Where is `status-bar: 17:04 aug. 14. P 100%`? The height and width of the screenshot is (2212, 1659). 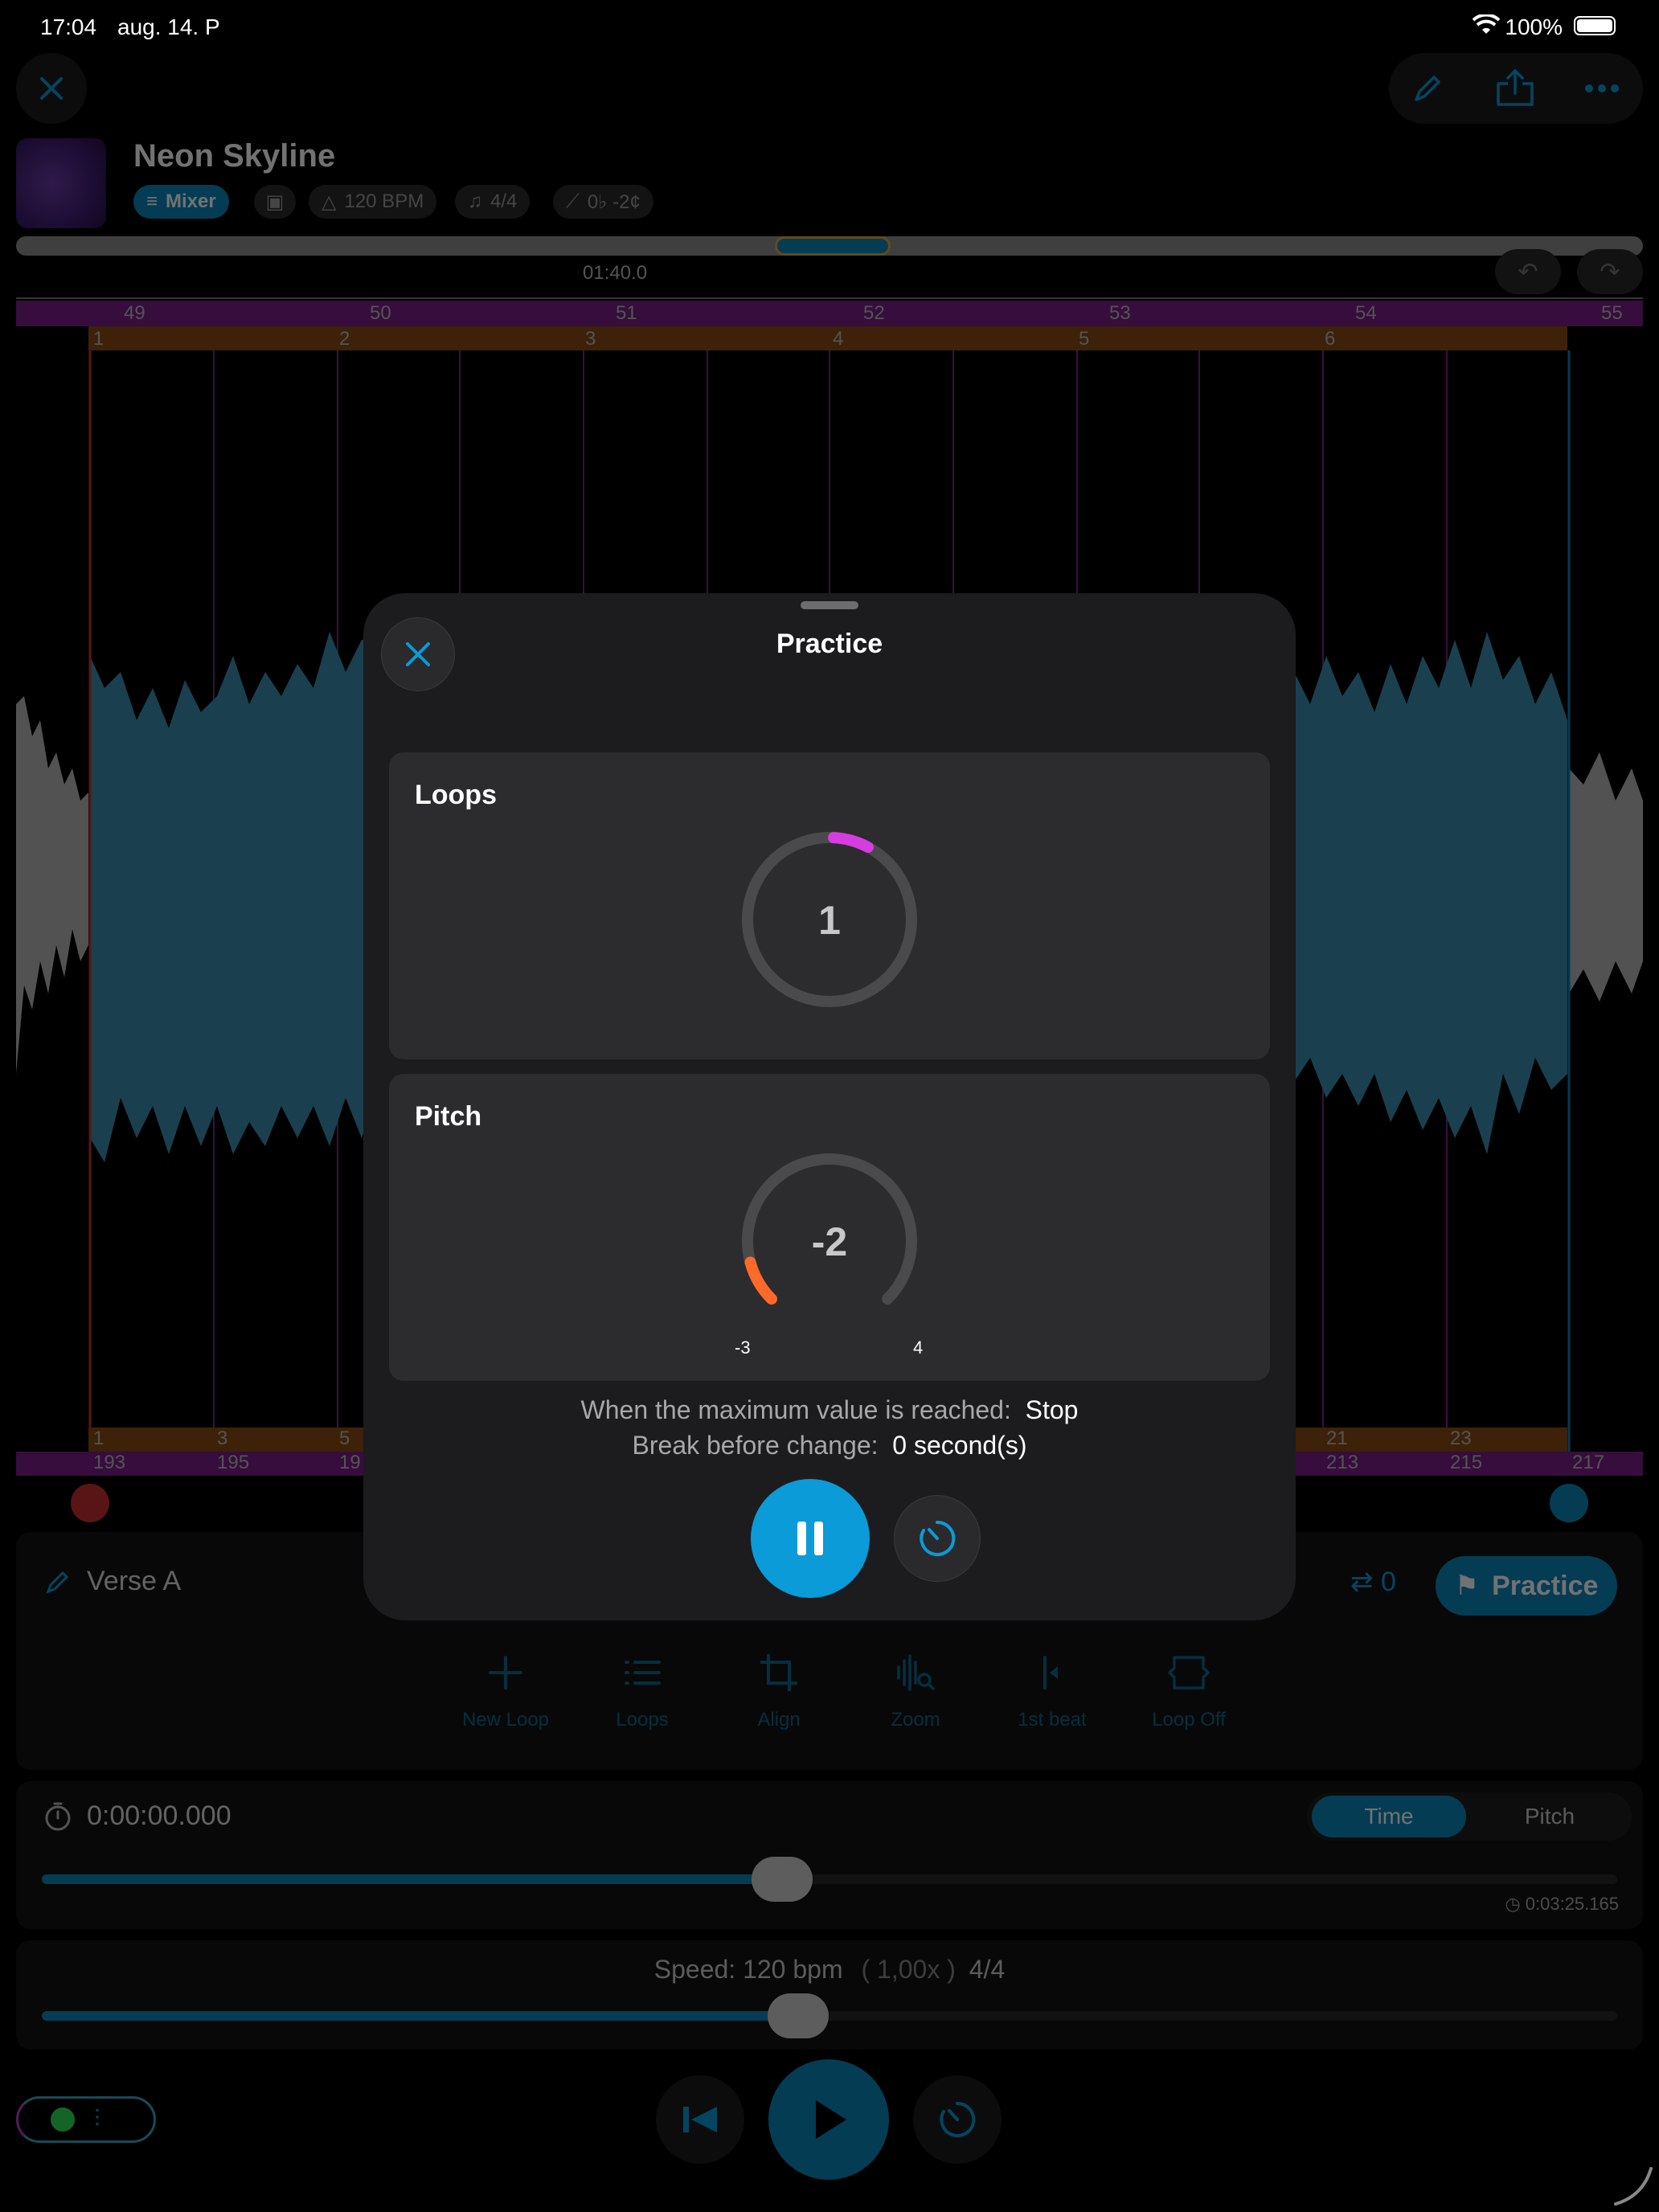 status-bar: 17:04 aug. 14. P 100% is located at coordinates (829, 25).